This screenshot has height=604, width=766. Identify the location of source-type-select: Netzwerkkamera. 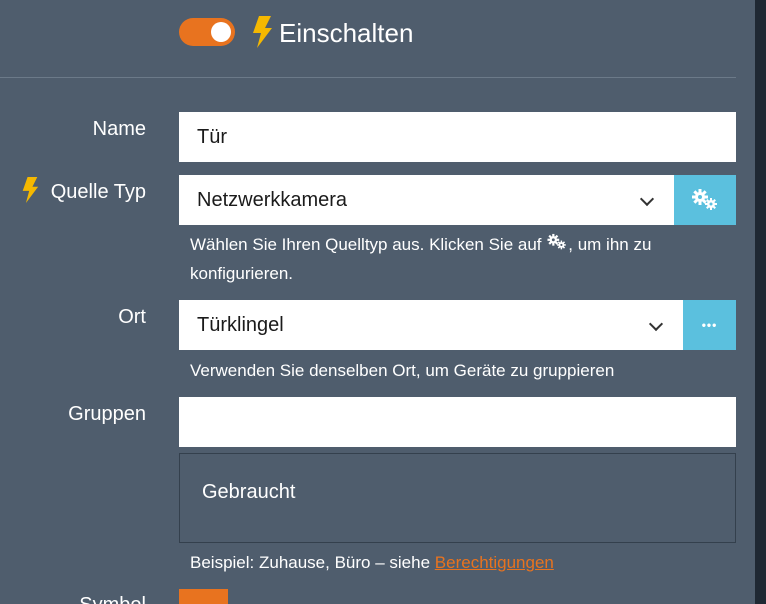
(426, 200).